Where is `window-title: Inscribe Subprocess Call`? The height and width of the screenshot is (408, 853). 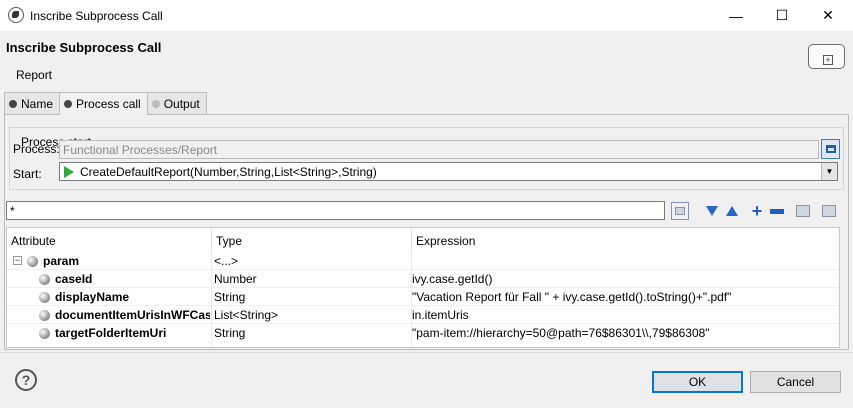 window-title: Inscribe Subprocess Call is located at coordinates (96, 16).